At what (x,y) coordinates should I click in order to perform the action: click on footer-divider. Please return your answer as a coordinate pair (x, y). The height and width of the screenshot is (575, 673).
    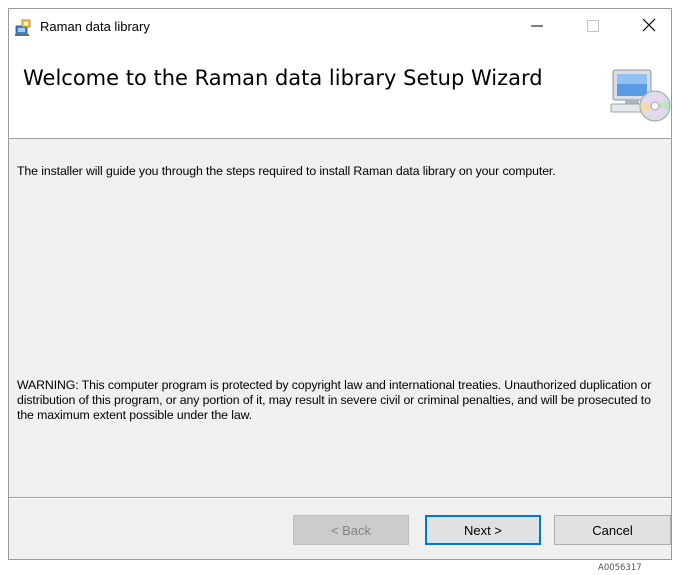
    Looking at the image, I should click on (340, 498).